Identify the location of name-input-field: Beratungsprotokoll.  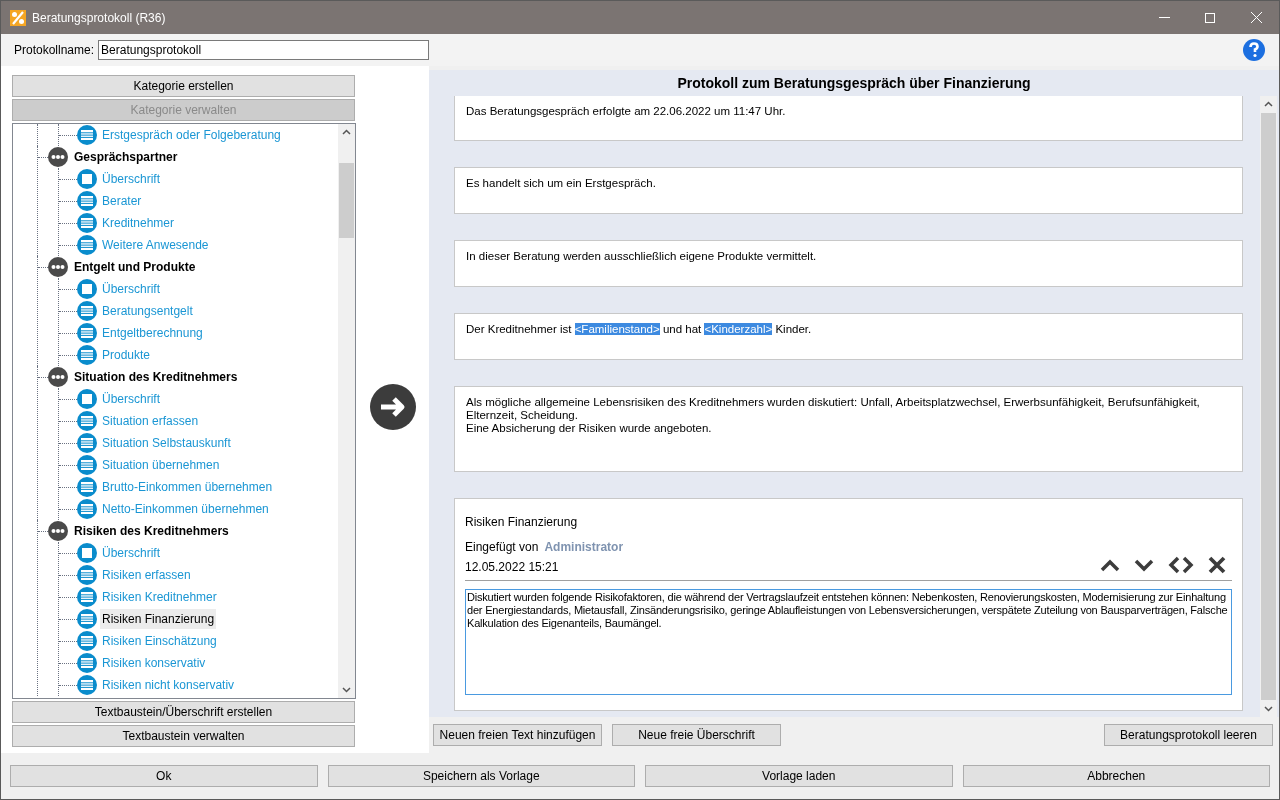
(264, 50).